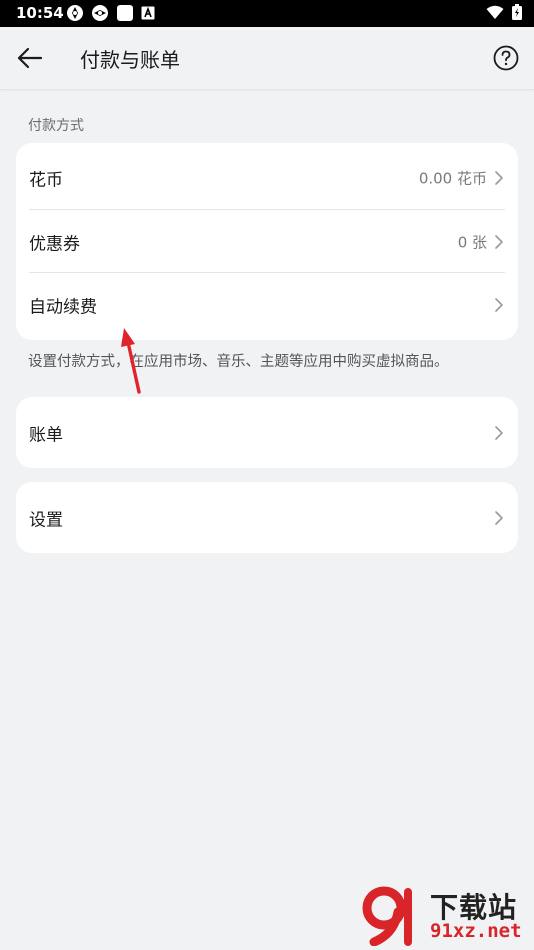  Describe the element at coordinates (148, 13) in the screenshot. I see `a-notification-icon` at that location.